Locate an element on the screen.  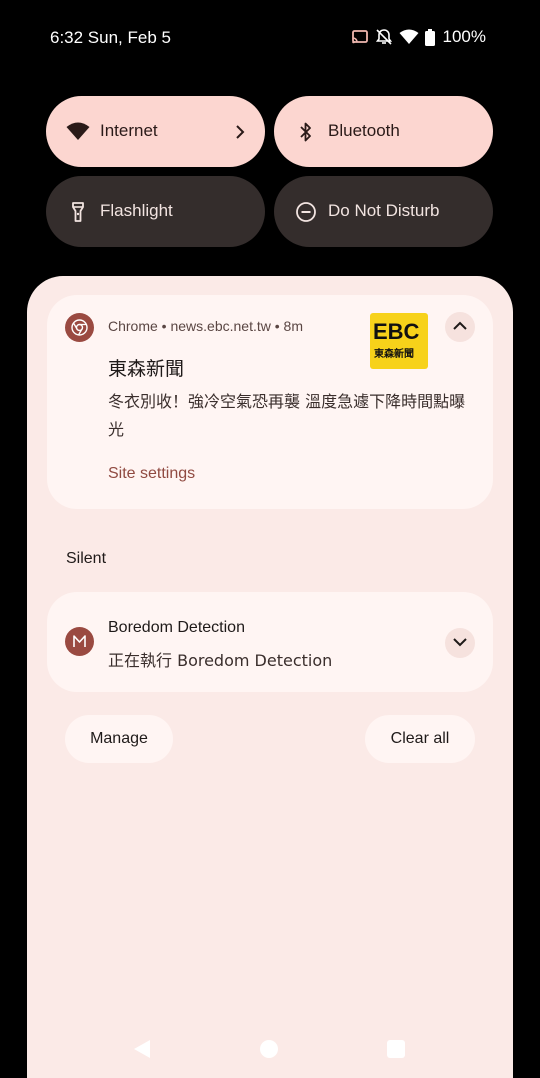
notification-meta: Chrome • news.ebc.net.tw • 8m is located at coordinates (205, 326).